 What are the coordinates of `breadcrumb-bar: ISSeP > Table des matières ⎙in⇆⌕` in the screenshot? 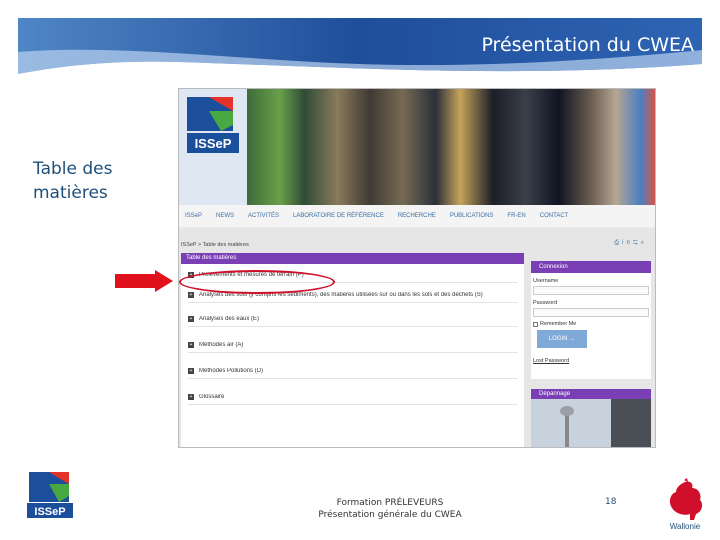 It's located at (417, 245).